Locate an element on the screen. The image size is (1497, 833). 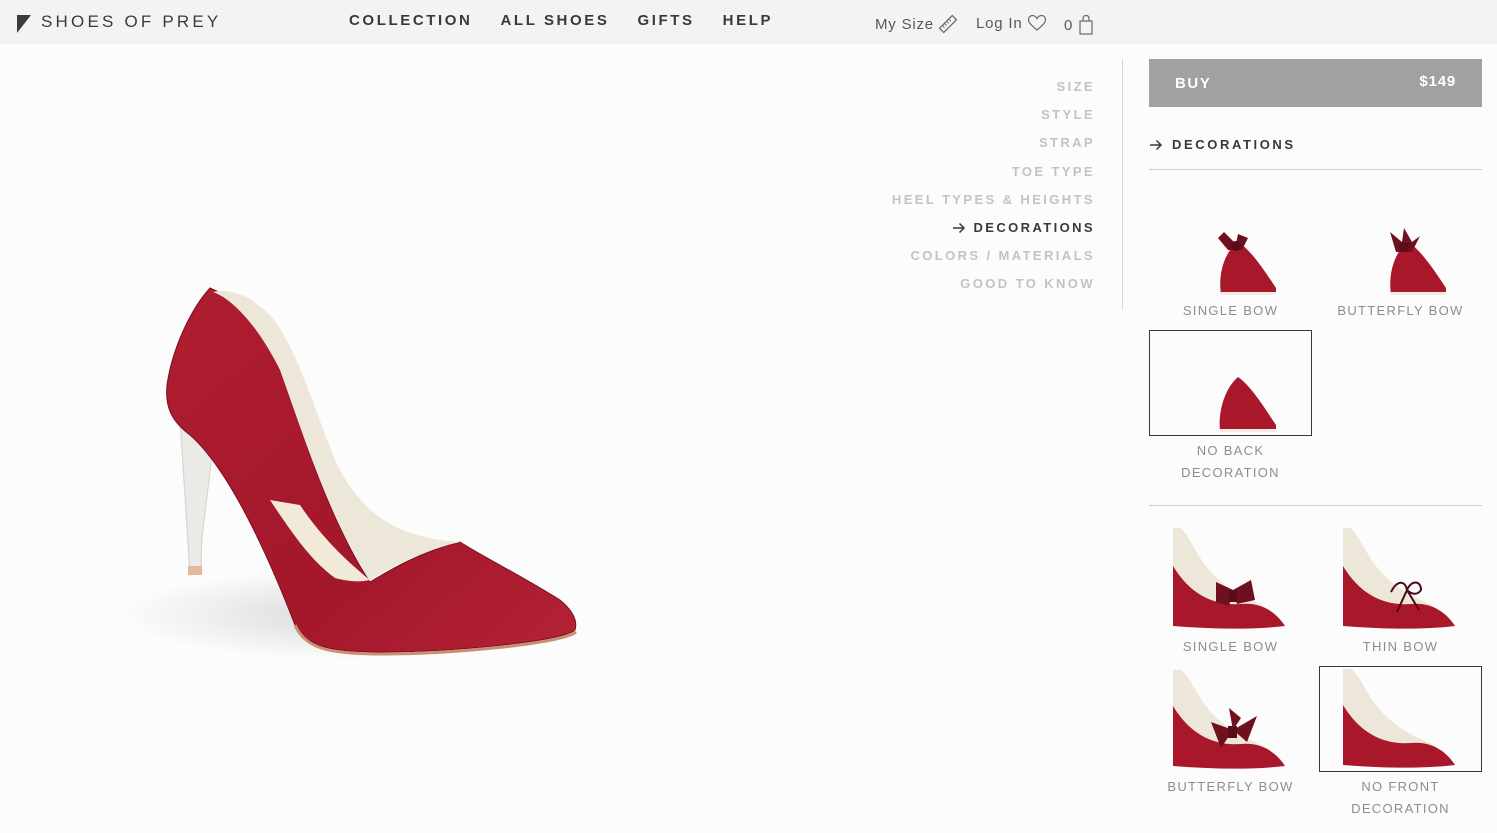
front-option-thin-bow: THIN BOW is located at coordinates (1400, 592).